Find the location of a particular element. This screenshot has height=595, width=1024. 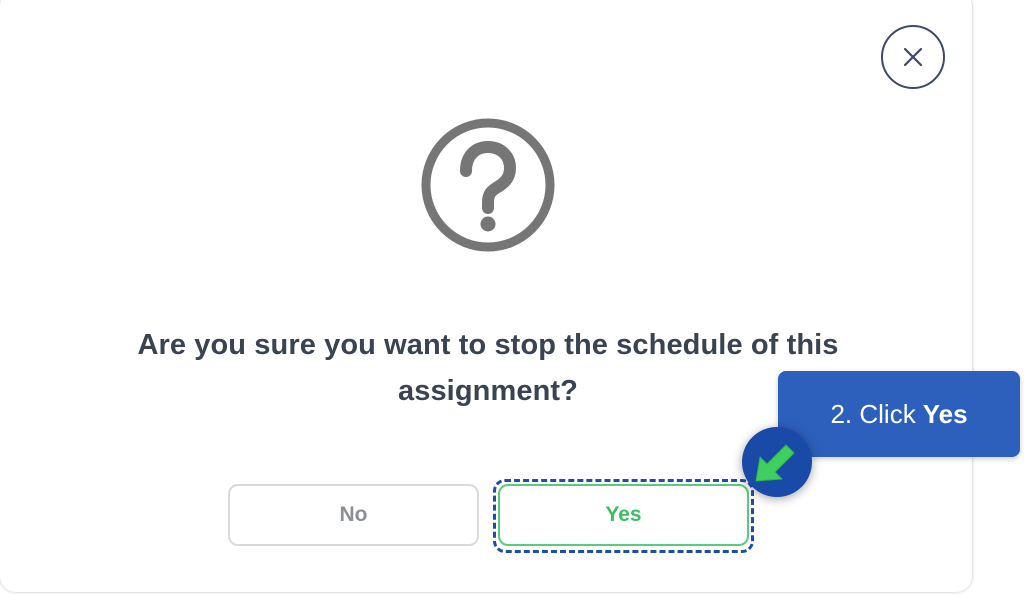

guide-tooltip: 2. Click Yes is located at coordinates (899, 414).